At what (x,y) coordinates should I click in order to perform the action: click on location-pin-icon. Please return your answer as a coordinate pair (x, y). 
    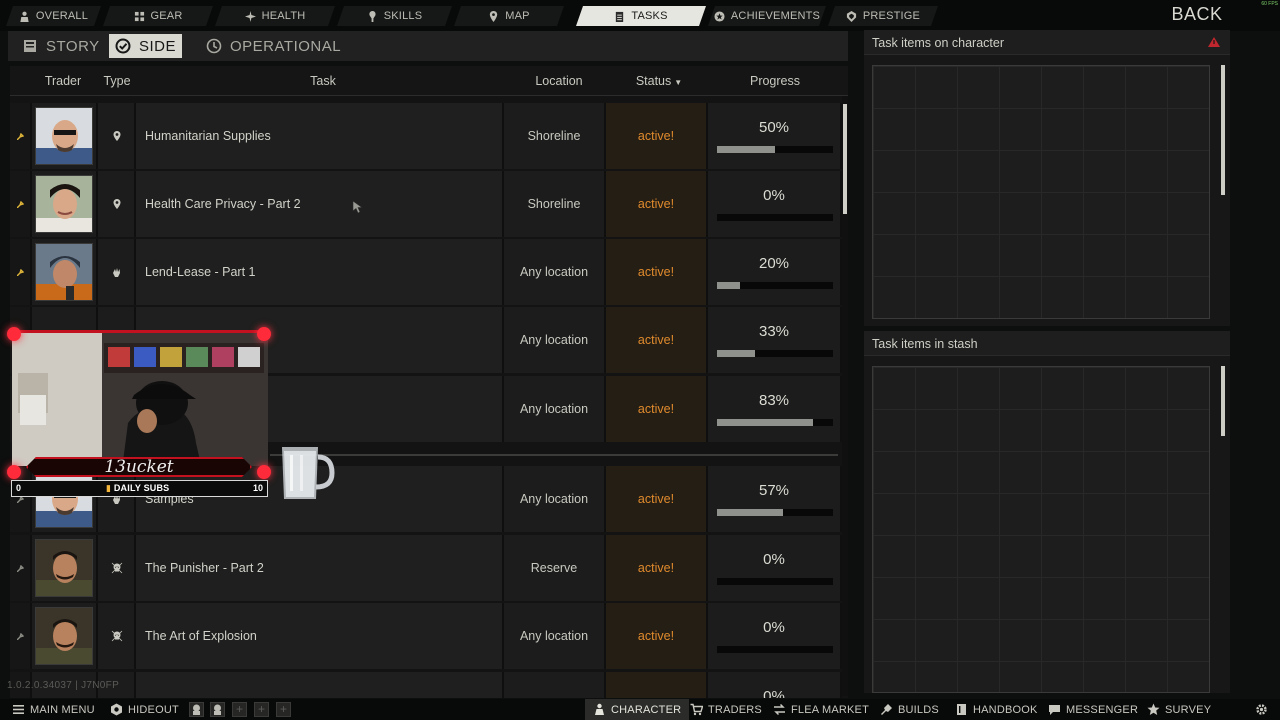
    Looking at the image, I should click on (117, 204).